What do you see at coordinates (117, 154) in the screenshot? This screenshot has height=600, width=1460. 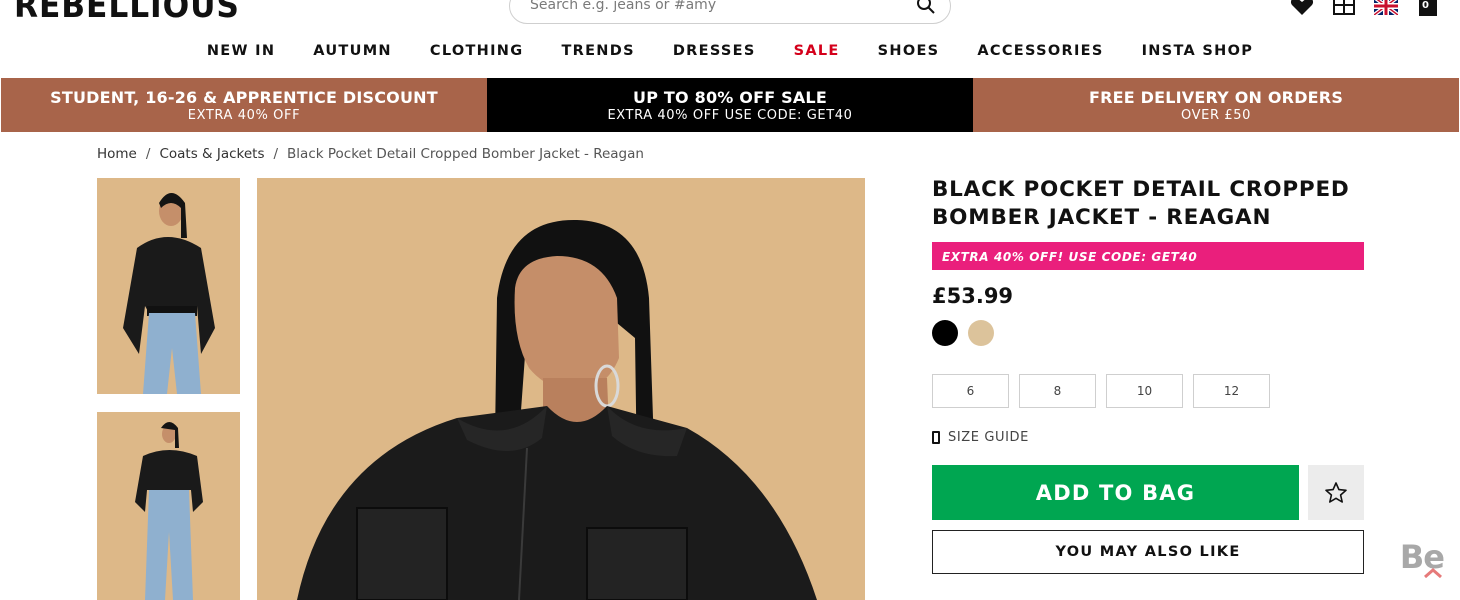 I see `breadcrumb-home: Home` at bounding box center [117, 154].